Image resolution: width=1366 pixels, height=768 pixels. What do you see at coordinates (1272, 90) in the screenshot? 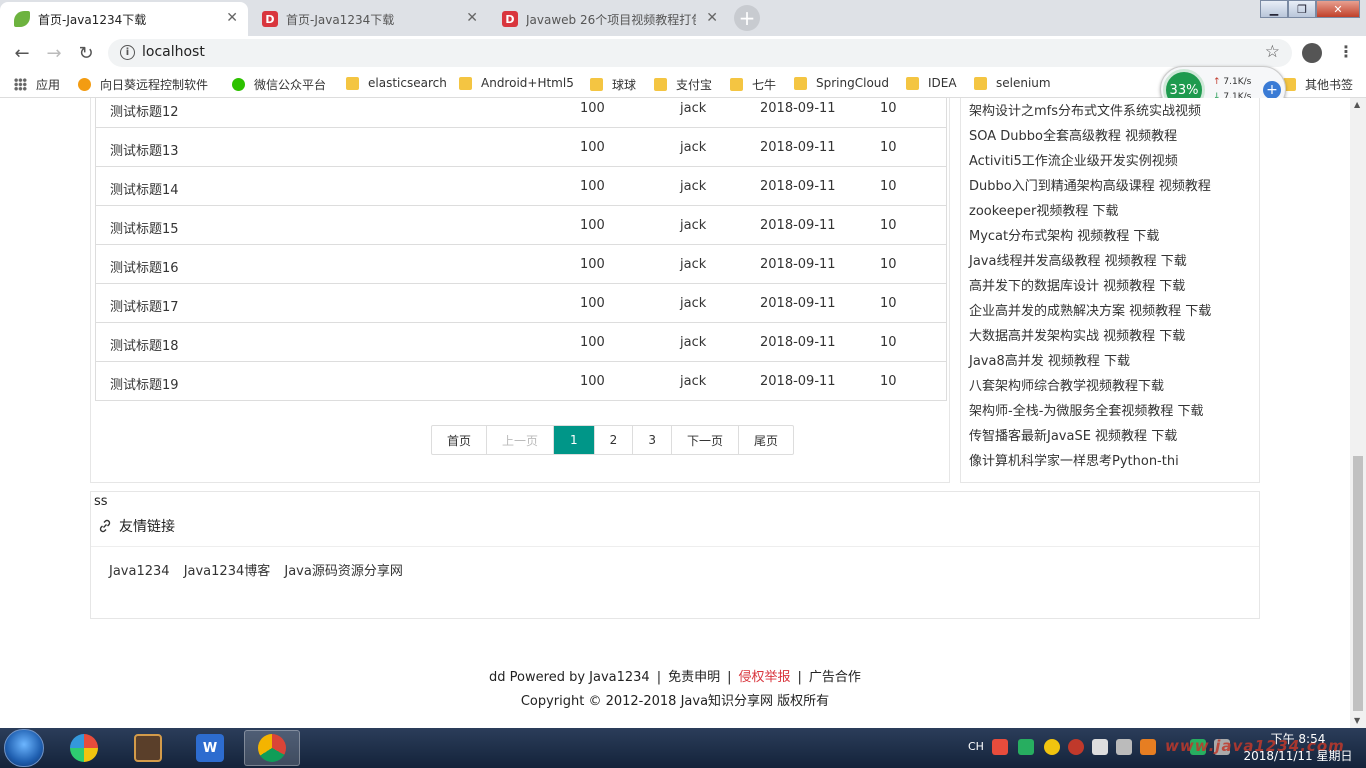
I see `add-icon: +` at bounding box center [1272, 90].